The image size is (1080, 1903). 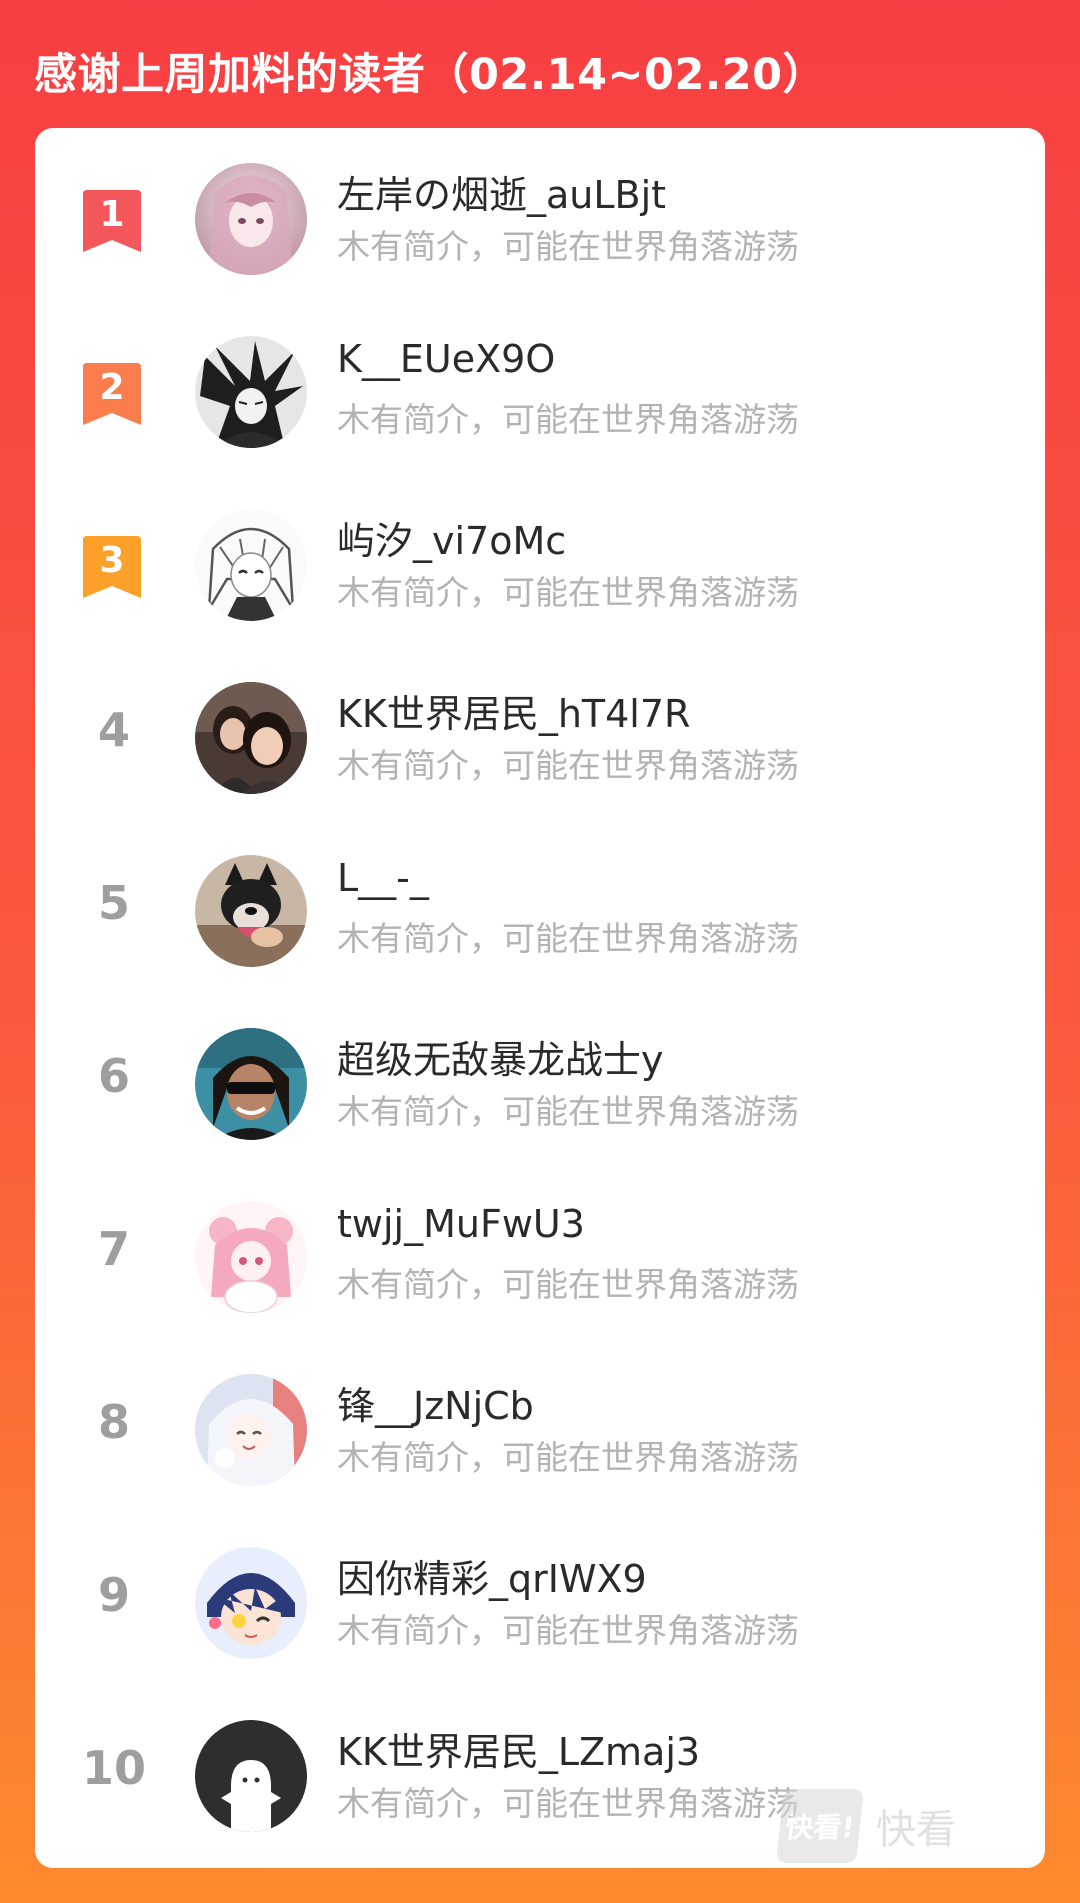 What do you see at coordinates (866, 1826) in the screenshot?
I see `kuaikan-watermark: 快看! 快看` at bounding box center [866, 1826].